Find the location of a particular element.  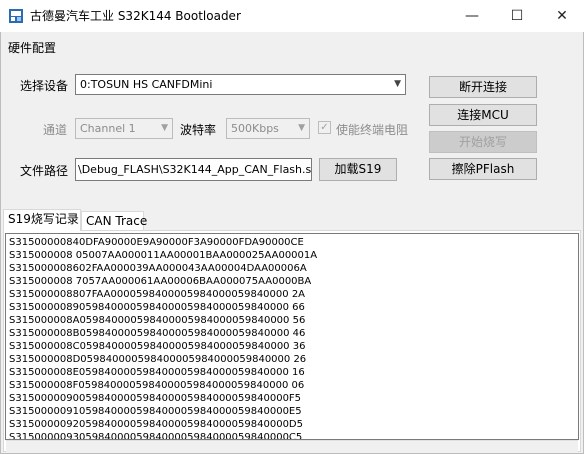

baud-label: 波特率 is located at coordinates (198, 130).